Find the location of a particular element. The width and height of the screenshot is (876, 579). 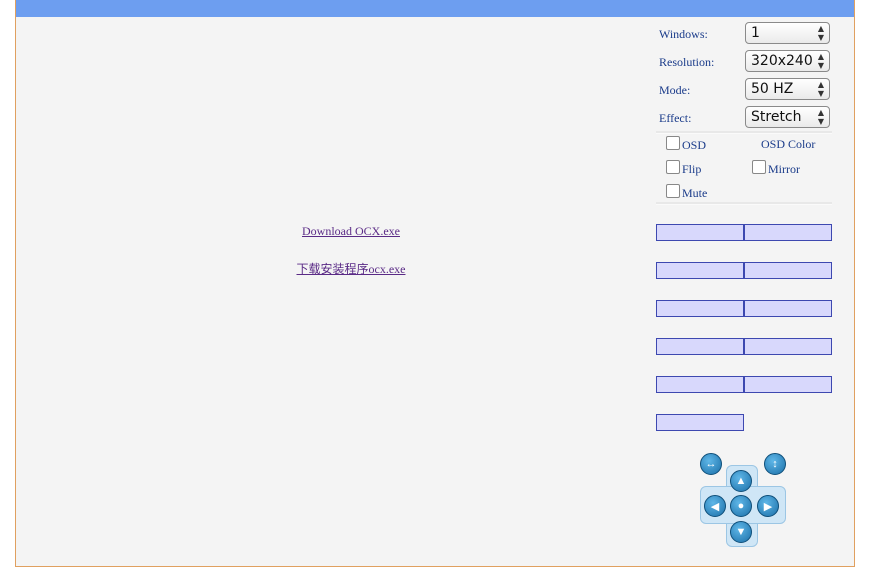

mirror-label: Mirror is located at coordinates (784, 169).